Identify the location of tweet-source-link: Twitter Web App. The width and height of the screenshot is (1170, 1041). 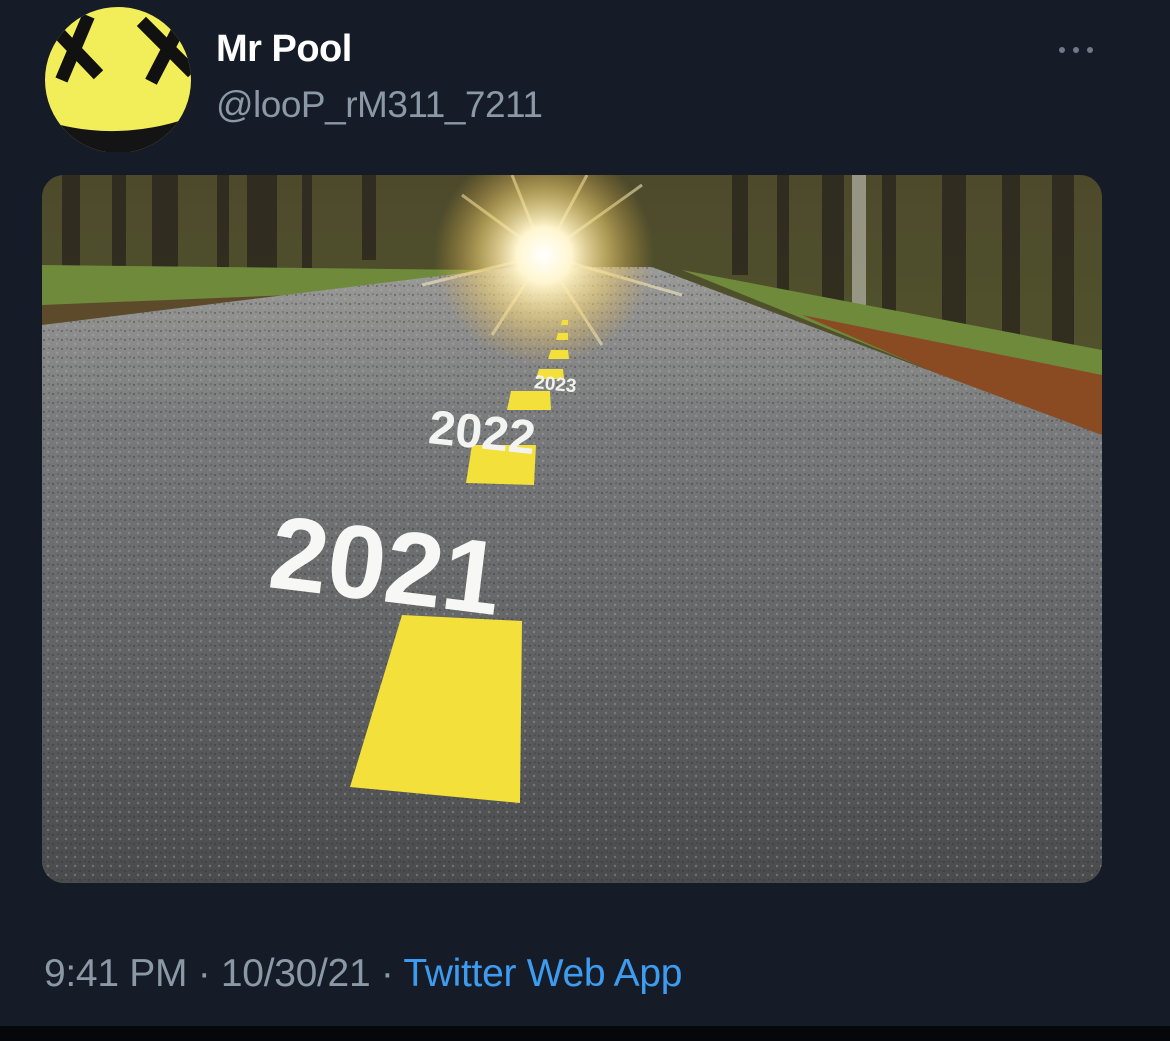
(542, 973).